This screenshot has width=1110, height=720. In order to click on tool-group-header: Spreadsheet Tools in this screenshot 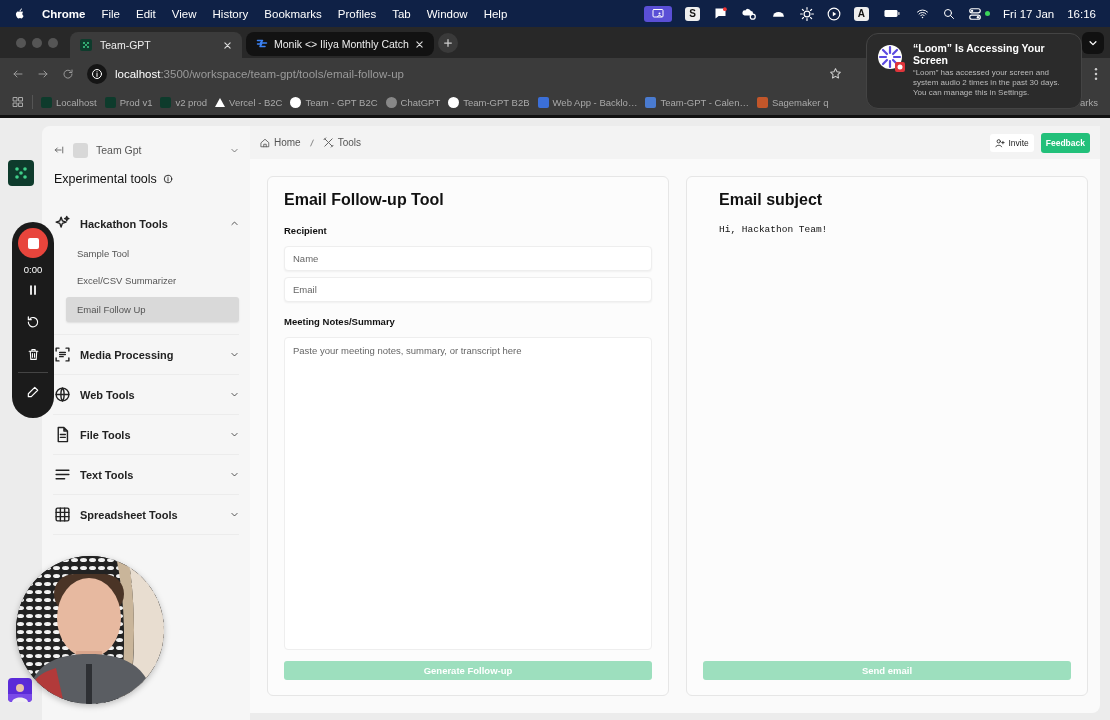, I will do `click(146, 514)`.